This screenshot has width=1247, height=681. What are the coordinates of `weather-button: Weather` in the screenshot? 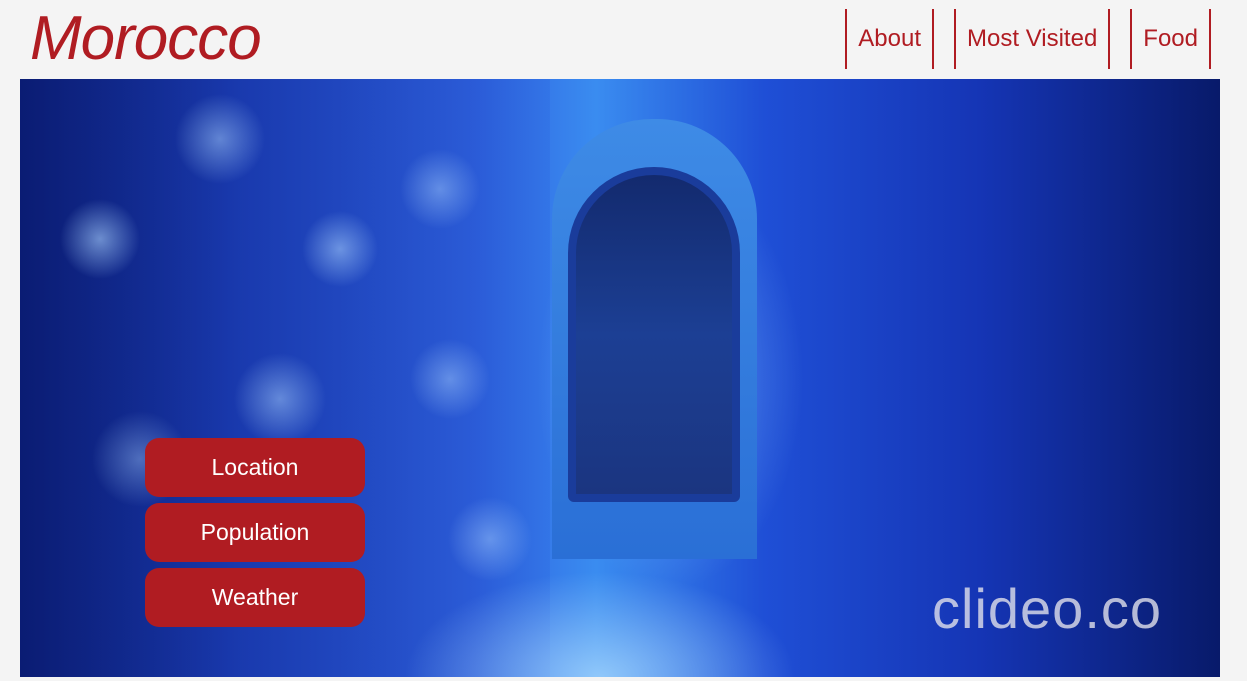 It's located at (255, 597).